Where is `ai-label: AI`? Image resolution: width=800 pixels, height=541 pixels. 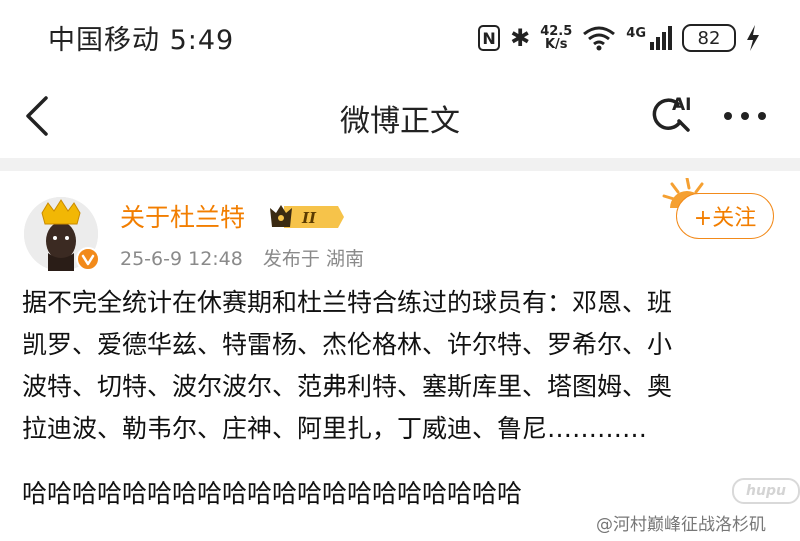 ai-label: AI is located at coordinates (681, 105).